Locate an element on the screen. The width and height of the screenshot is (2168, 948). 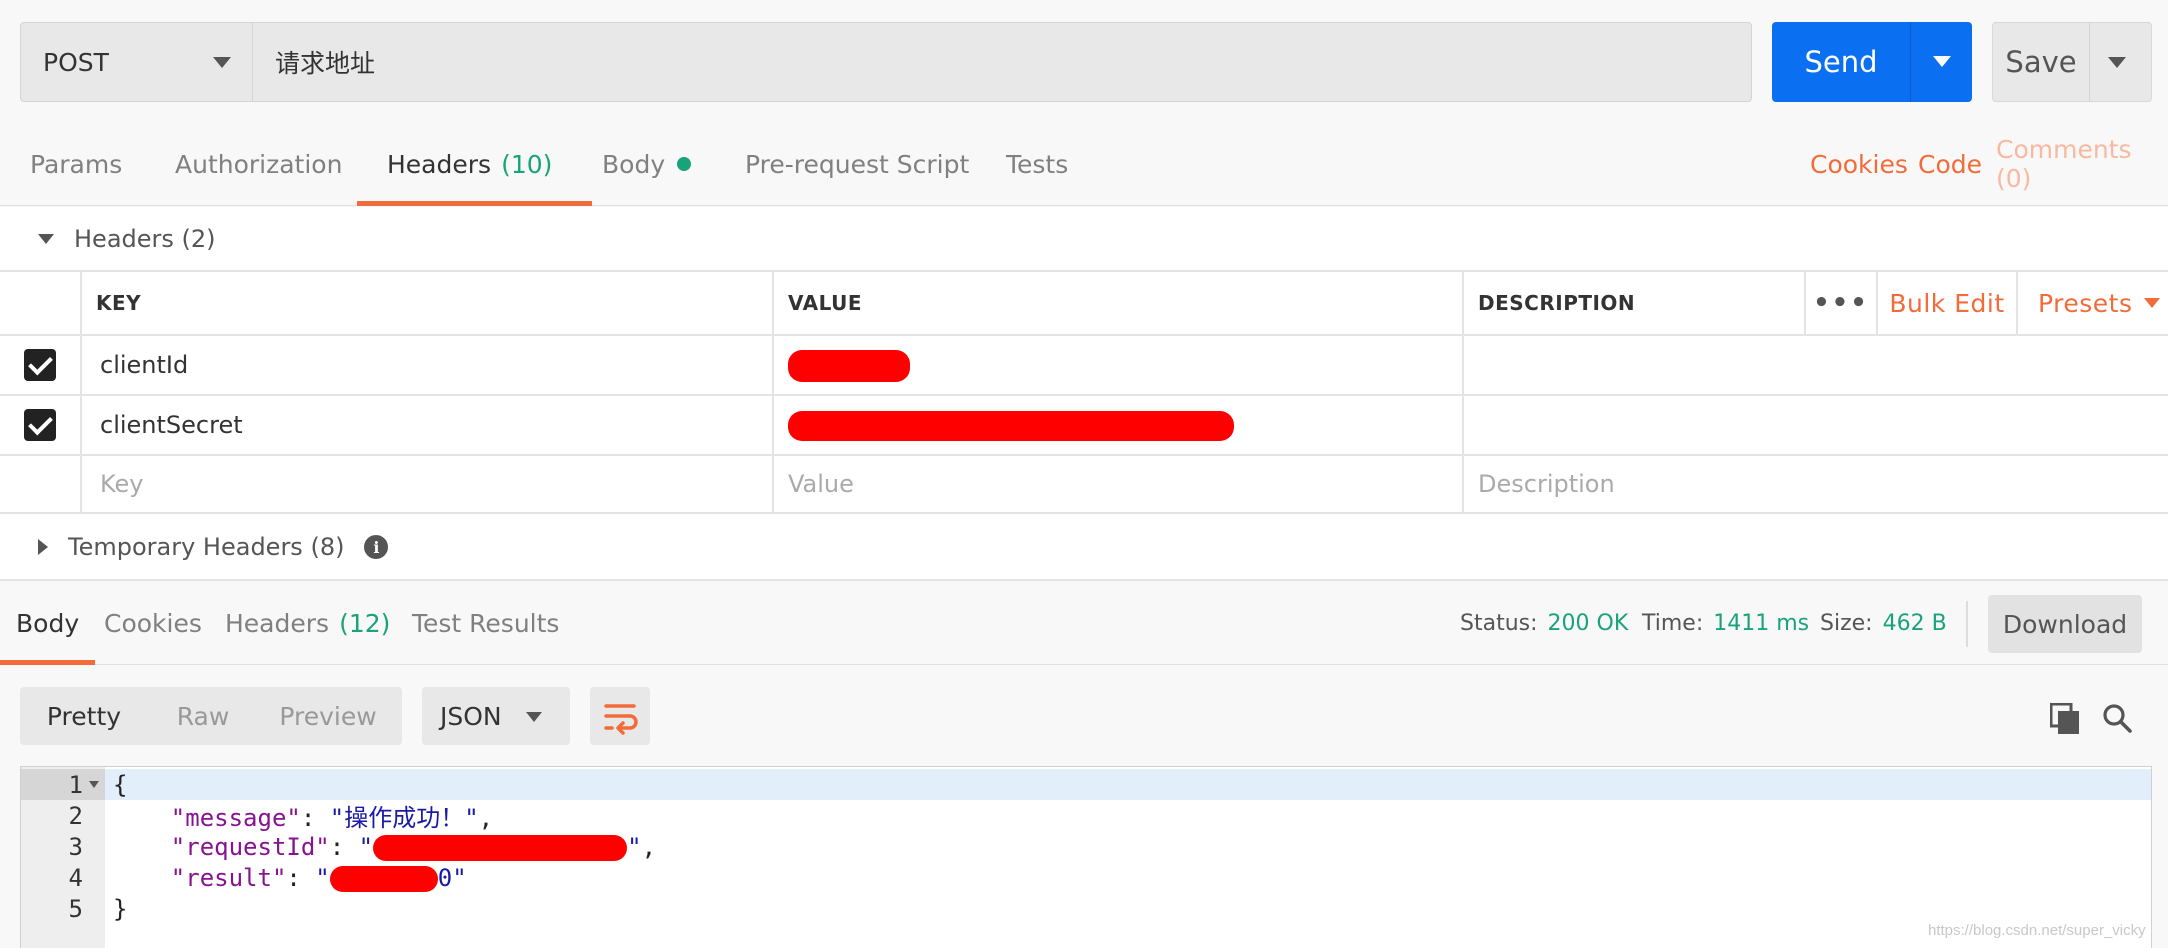
method-select: POST is located at coordinates (137, 62).